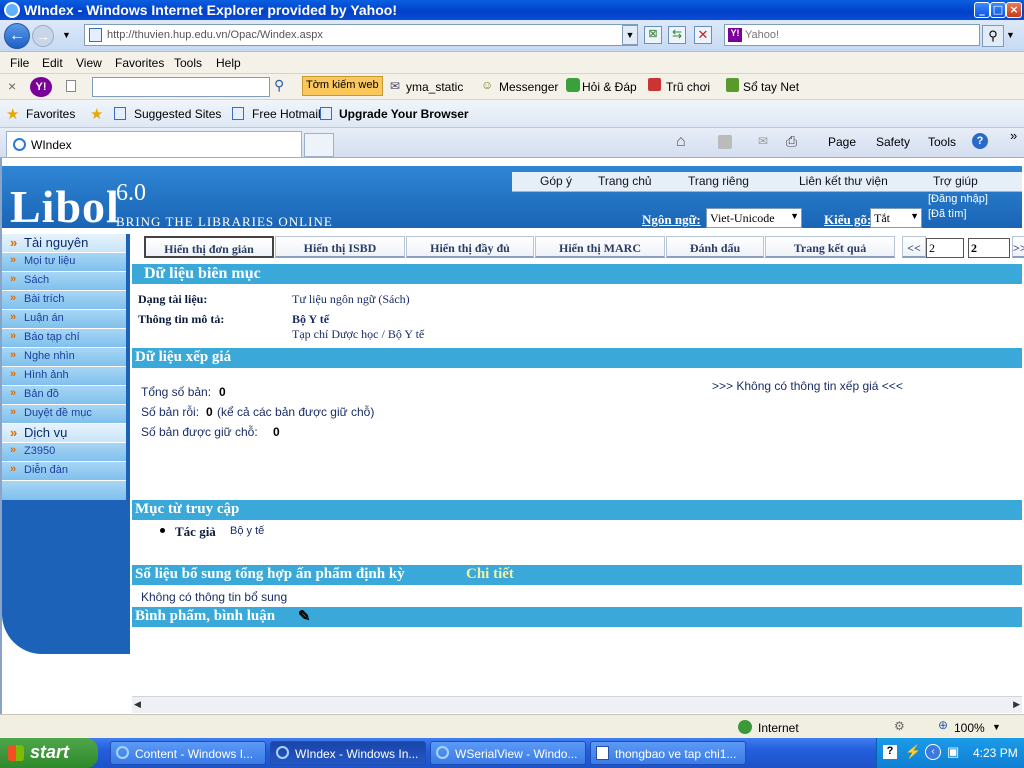 Image resolution: width=1024 pixels, height=768 pixels. Describe the element at coordinates (677, 35) in the screenshot. I see `refresh-icon: ⇆` at that location.